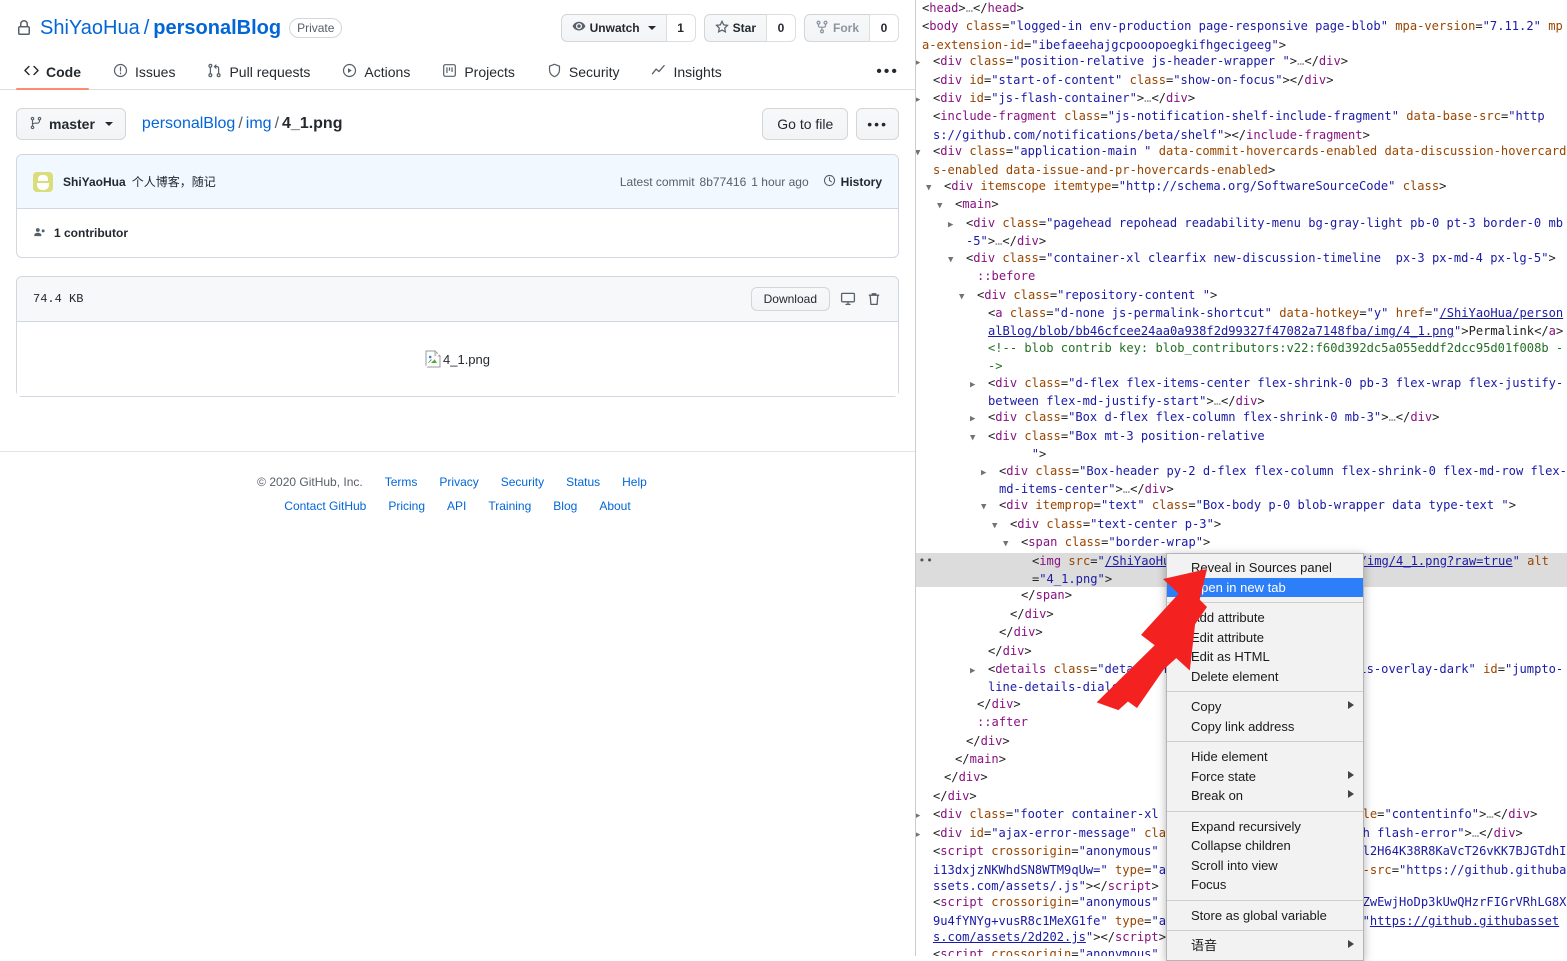 Image resolution: width=1567 pixels, height=961 pixels. What do you see at coordinates (188, 123) in the screenshot?
I see `breadcrumb-repo: personalBlog` at bounding box center [188, 123].